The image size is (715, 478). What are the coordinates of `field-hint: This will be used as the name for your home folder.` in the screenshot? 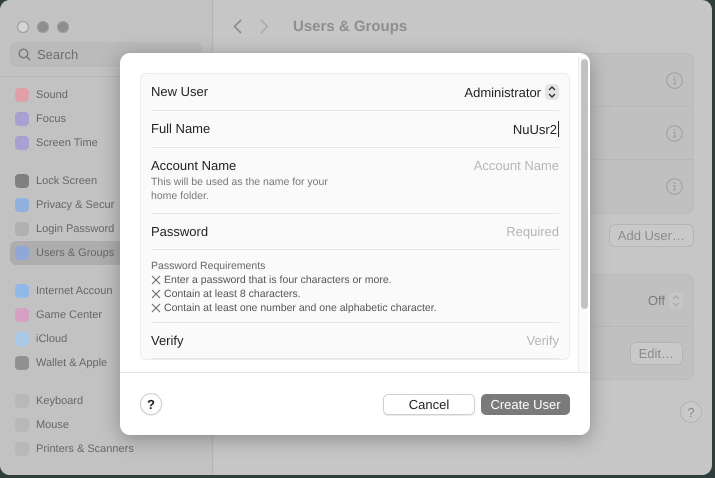 It's located at (240, 190).